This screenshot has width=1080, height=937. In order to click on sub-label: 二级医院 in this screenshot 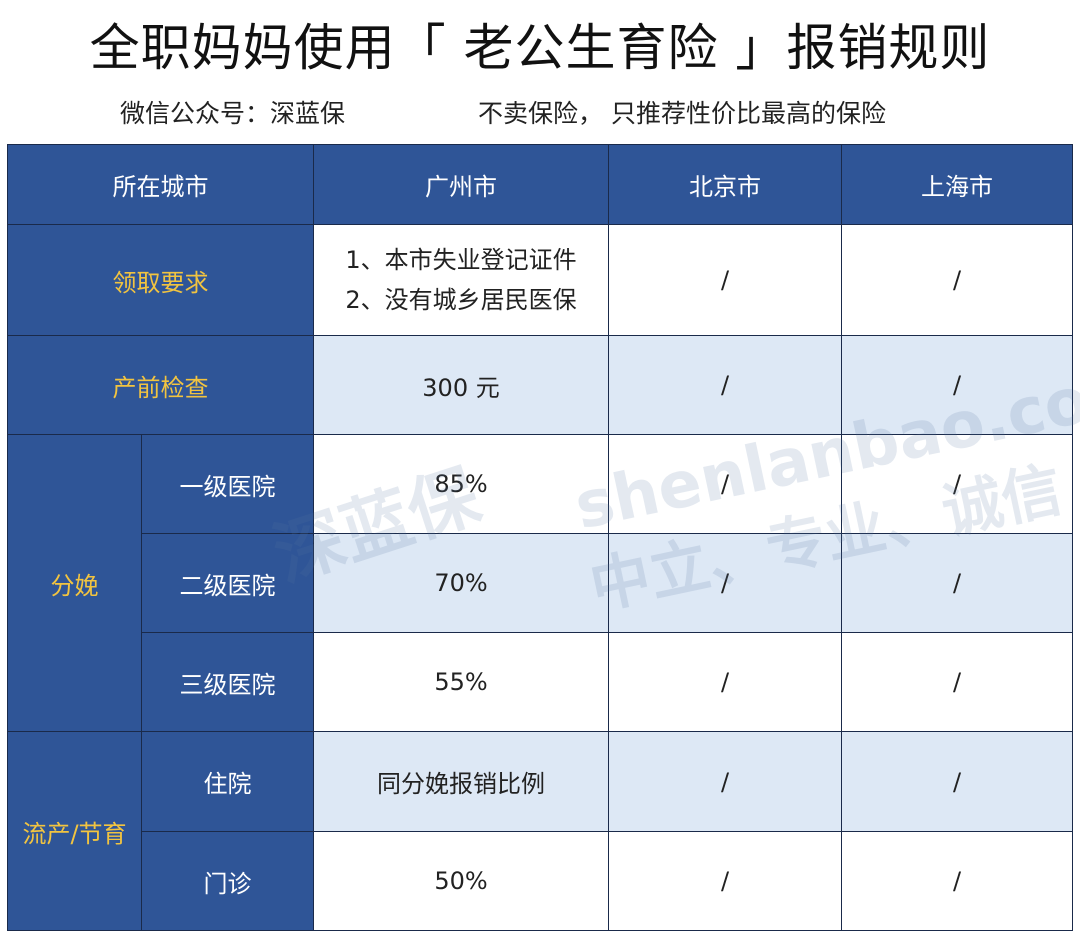, I will do `click(227, 583)`.